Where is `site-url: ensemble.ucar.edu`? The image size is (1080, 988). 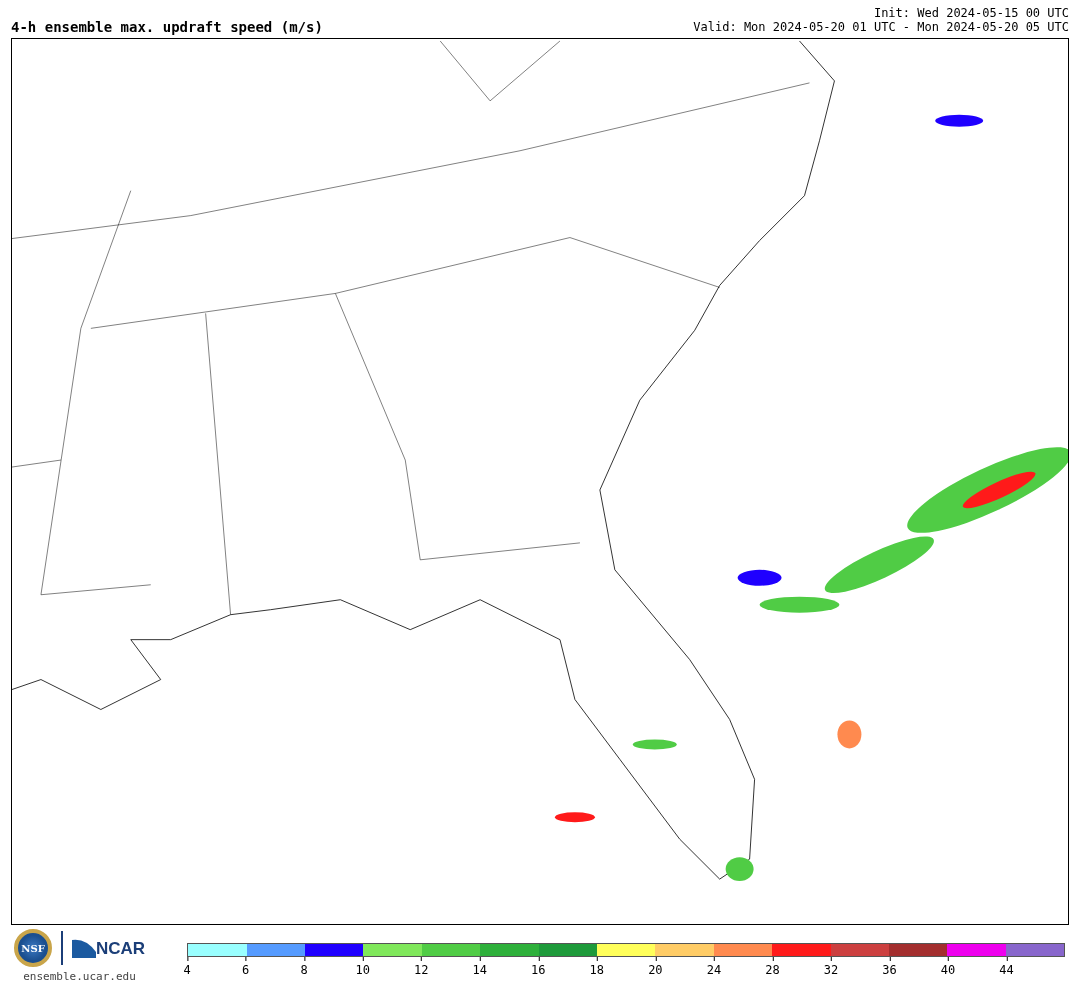 site-url: ensemble.ucar.edu is located at coordinates (79, 977).